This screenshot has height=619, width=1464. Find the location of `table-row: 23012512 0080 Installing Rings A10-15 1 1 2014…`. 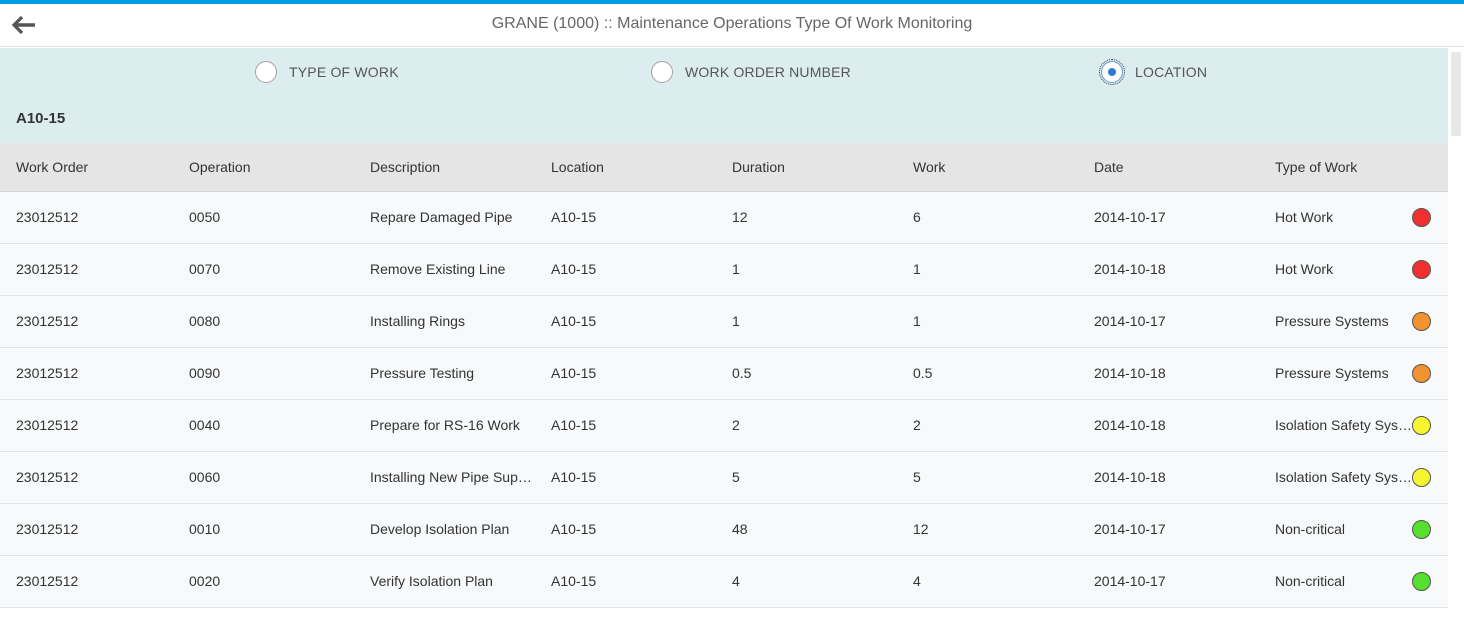

table-row: 23012512 0080 Installing Rings A10-15 1 1 2014… is located at coordinates (724, 322).